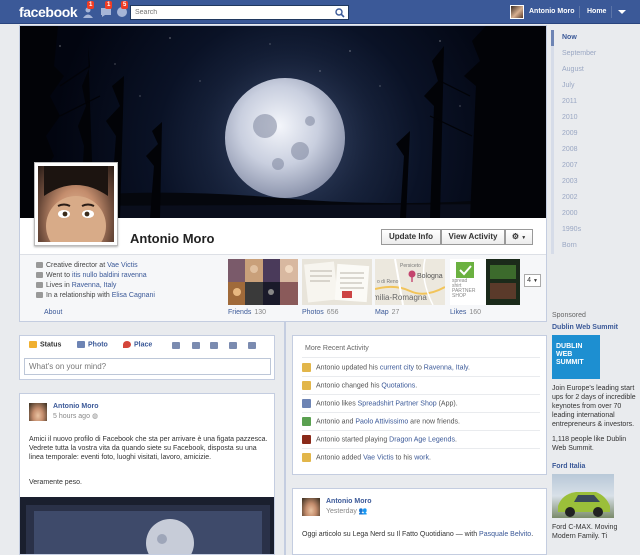  What do you see at coordinates (176, 345) in the screenshot?
I see `life-event-icon` at bounding box center [176, 345].